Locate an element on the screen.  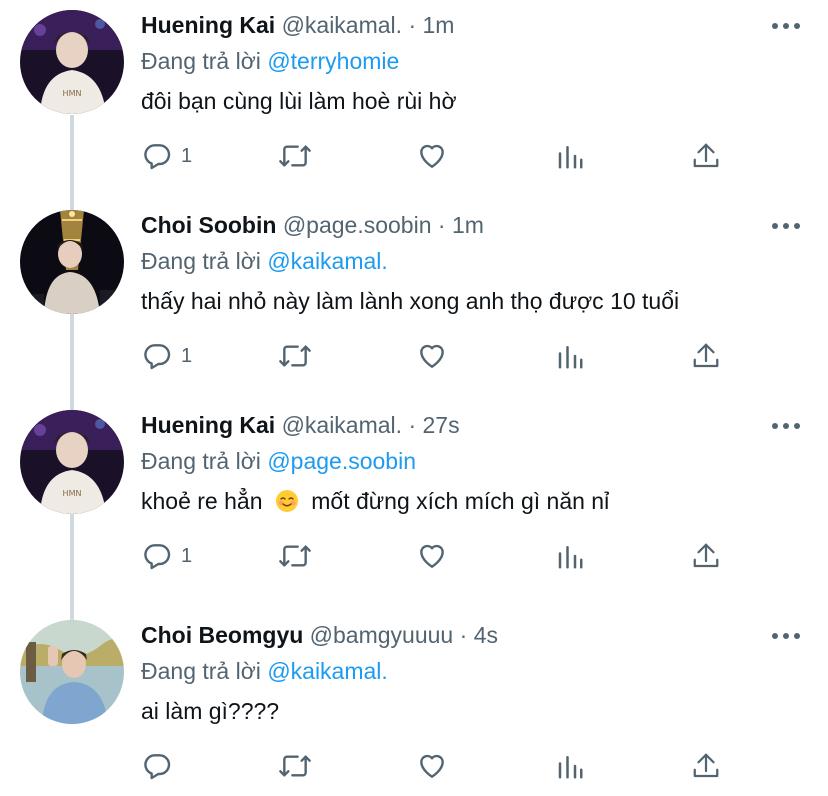
tweet-header: Huening Kai @kaikamal. · 27s is located at coordinates (300, 425).